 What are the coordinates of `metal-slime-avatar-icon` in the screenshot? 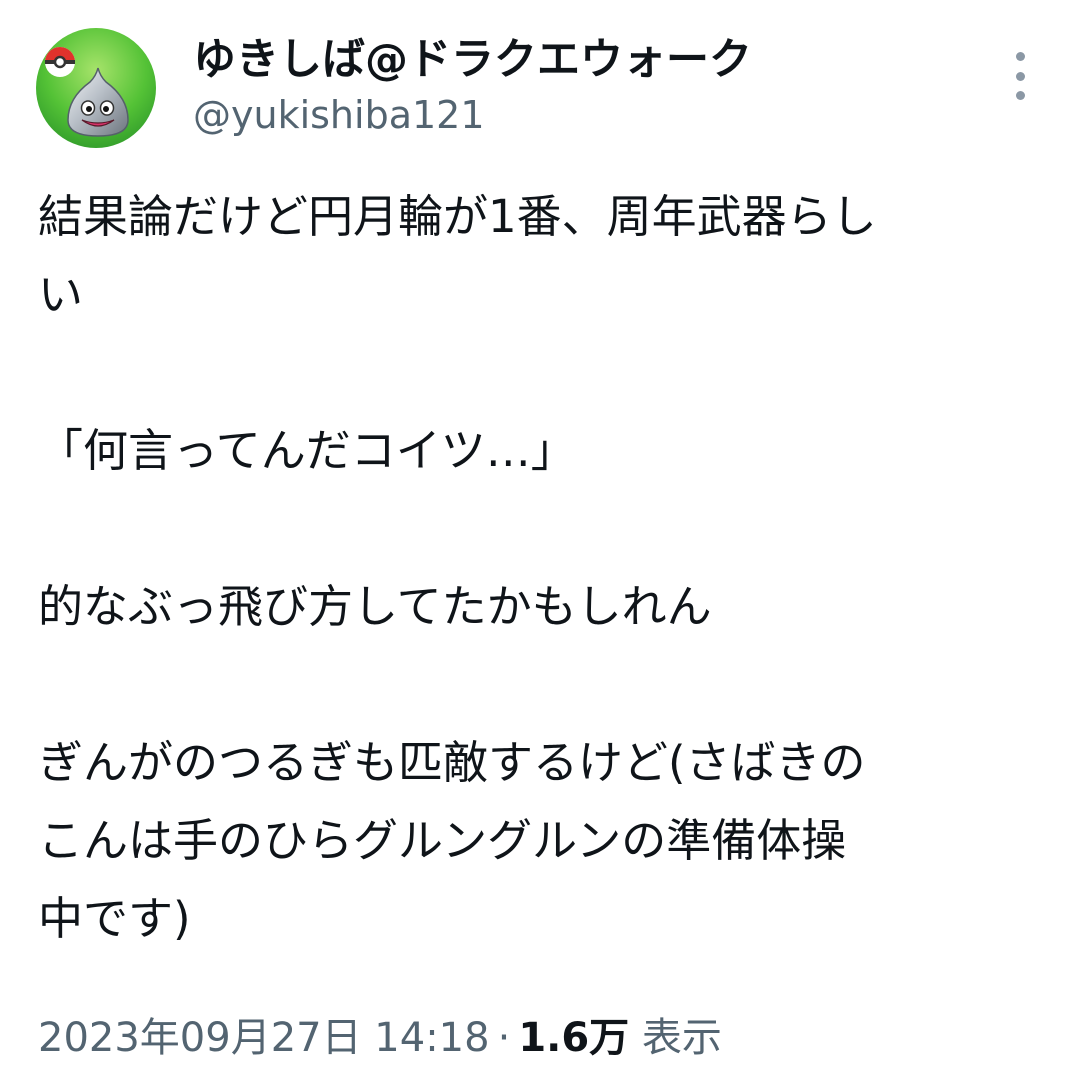 It's located at (96, 88).